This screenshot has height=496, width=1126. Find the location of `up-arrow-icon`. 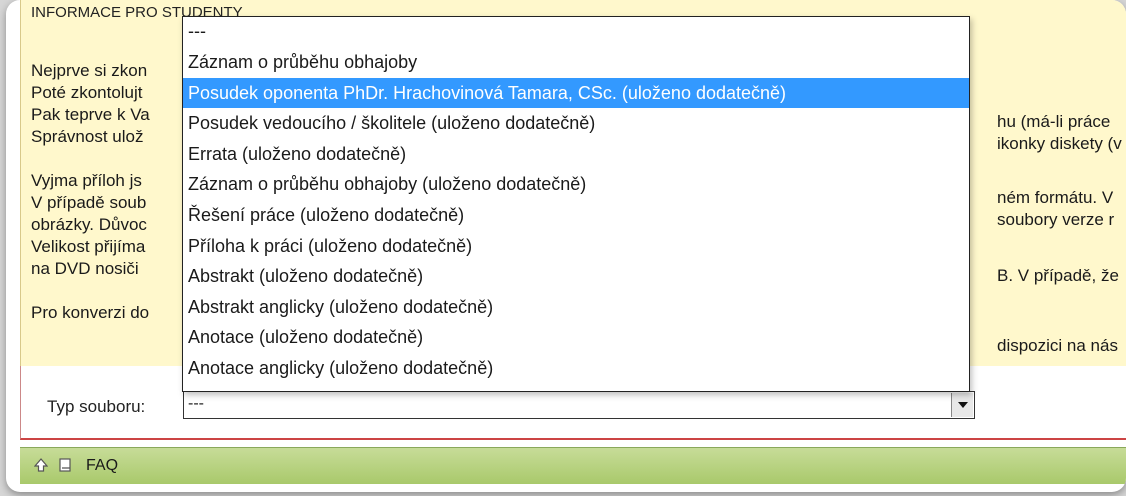

up-arrow-icon is located at coordinates (41, 467).